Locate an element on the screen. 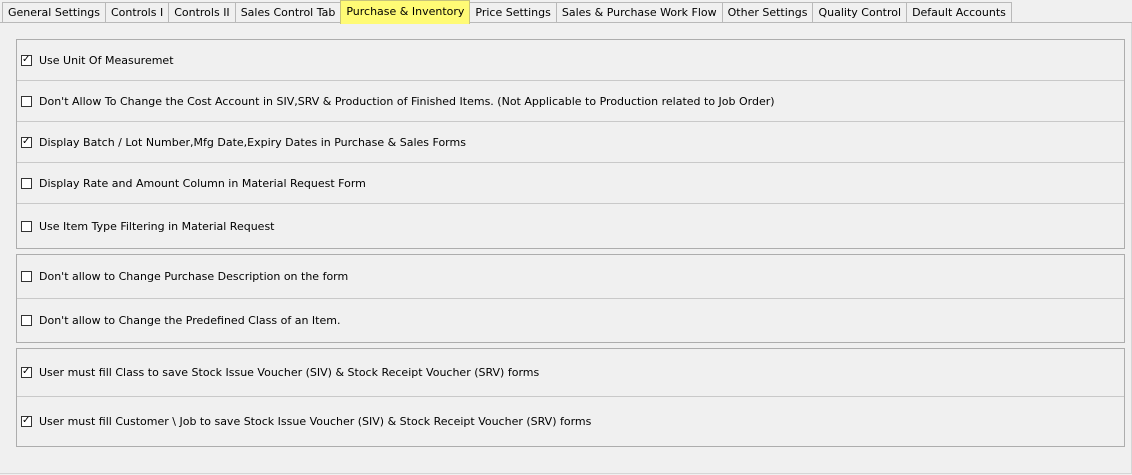 The height and width of the screenshot is (475, 1132). checkbox-predefined-class is located at coordinates (26, 320).